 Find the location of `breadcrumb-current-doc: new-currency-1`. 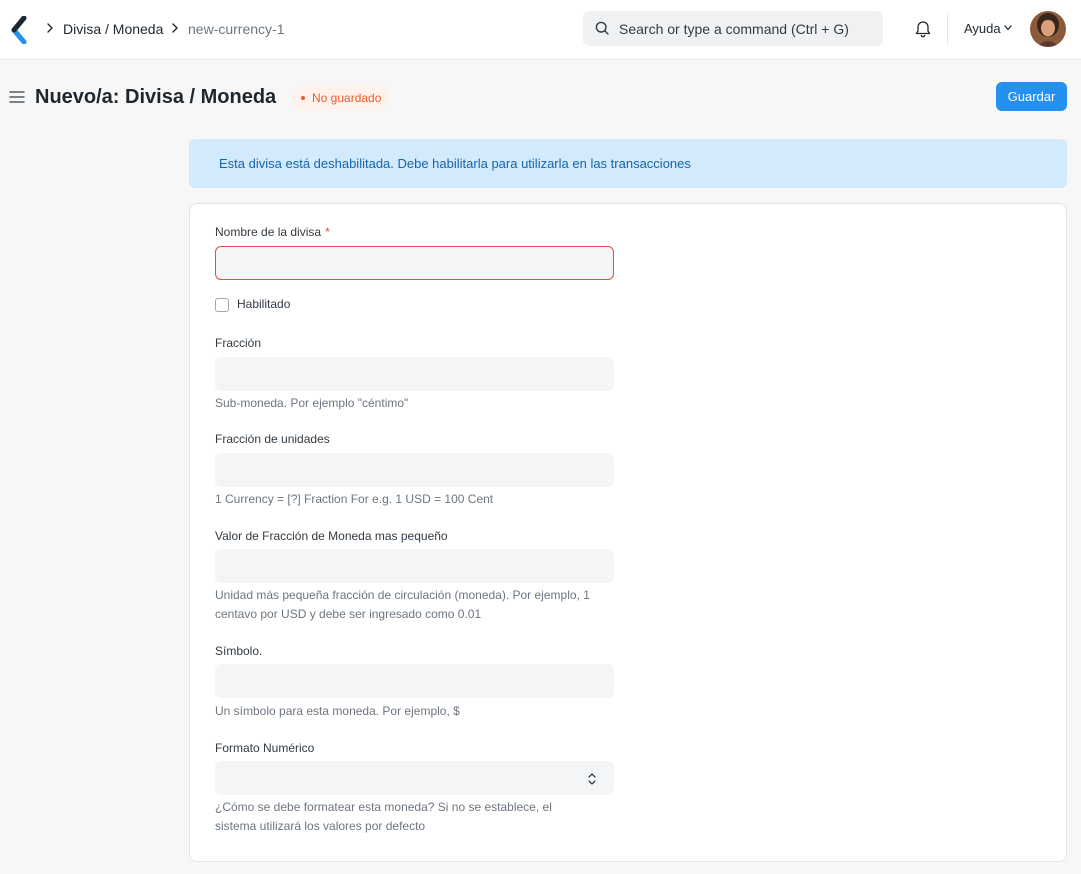

breadcrumb-current-doc: new-currency-1 is located at coordinates (236, 29).